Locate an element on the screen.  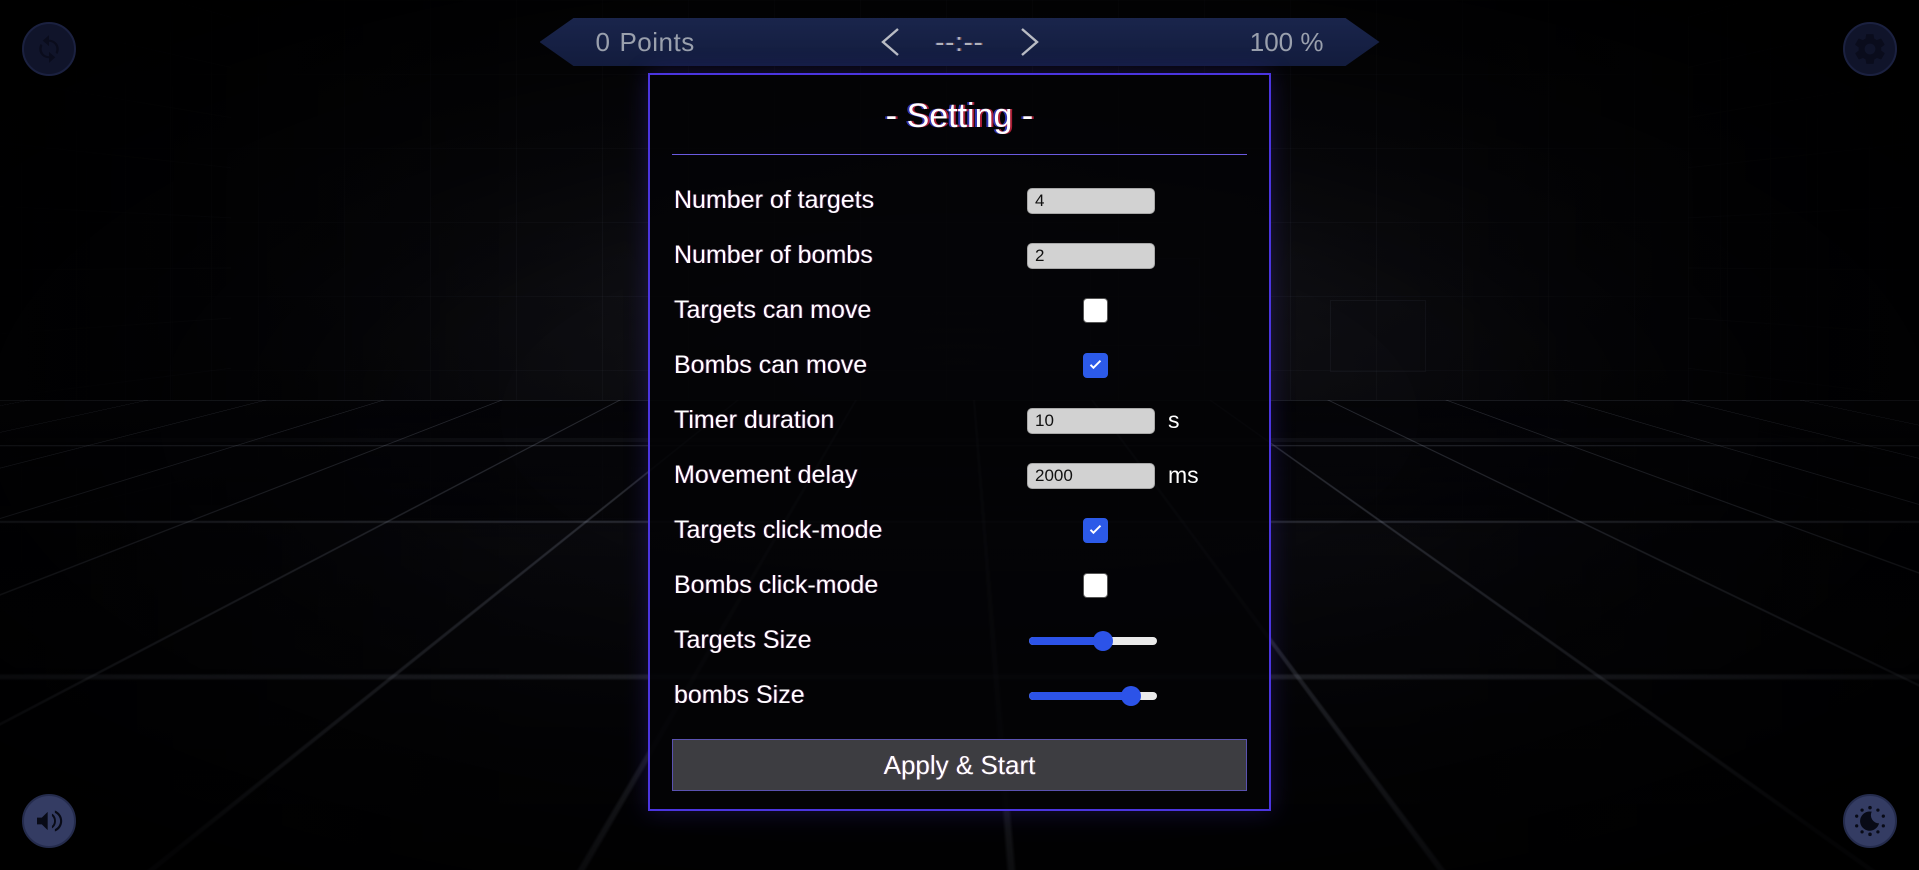
setting-label: Timer duration is located at coordinates (754, 420).